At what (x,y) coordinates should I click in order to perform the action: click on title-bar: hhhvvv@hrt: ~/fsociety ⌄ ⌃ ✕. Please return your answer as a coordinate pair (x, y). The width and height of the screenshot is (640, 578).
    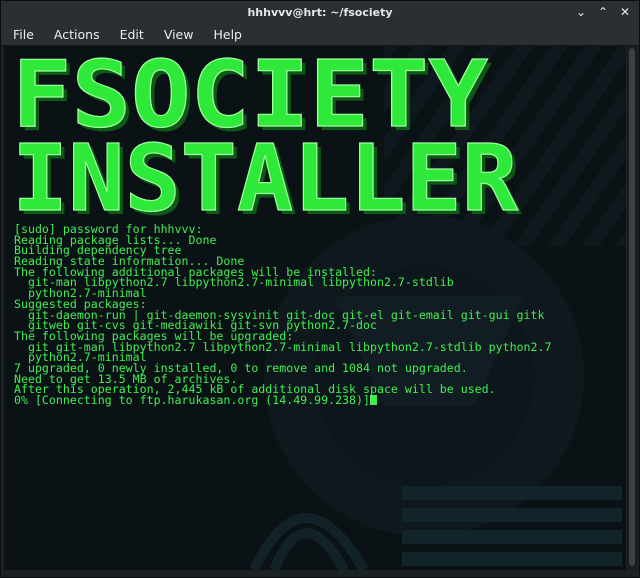
    Looking at the image, I should click on (320, 12).